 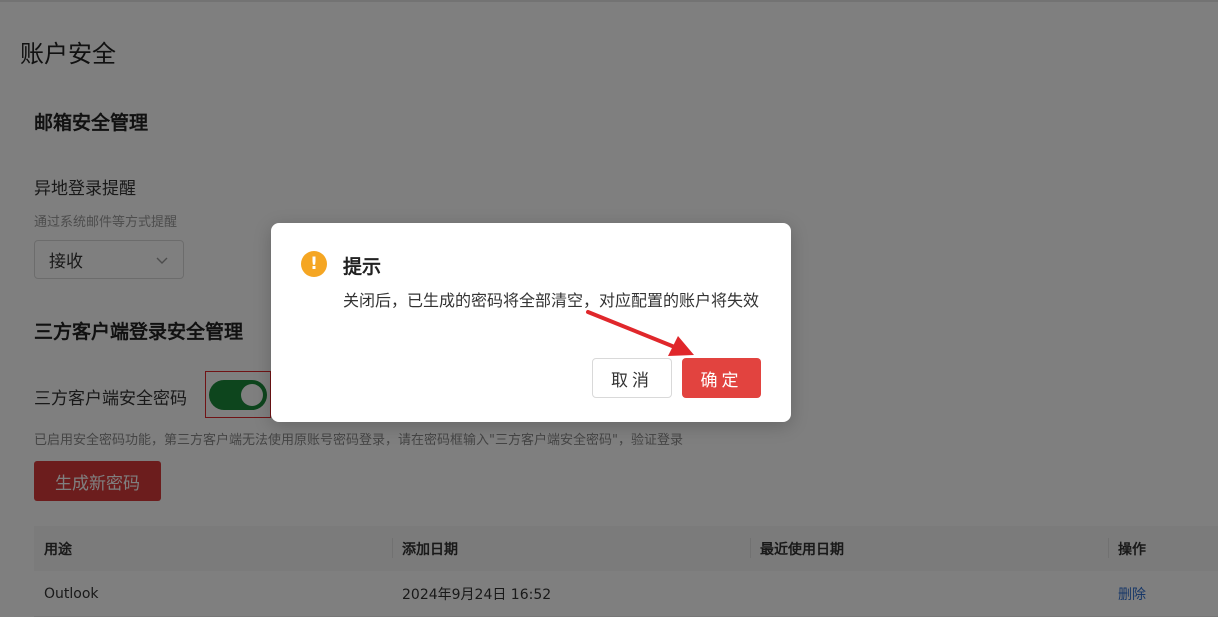 I want to click on warning-icon: !, so click(x=314, y=264).